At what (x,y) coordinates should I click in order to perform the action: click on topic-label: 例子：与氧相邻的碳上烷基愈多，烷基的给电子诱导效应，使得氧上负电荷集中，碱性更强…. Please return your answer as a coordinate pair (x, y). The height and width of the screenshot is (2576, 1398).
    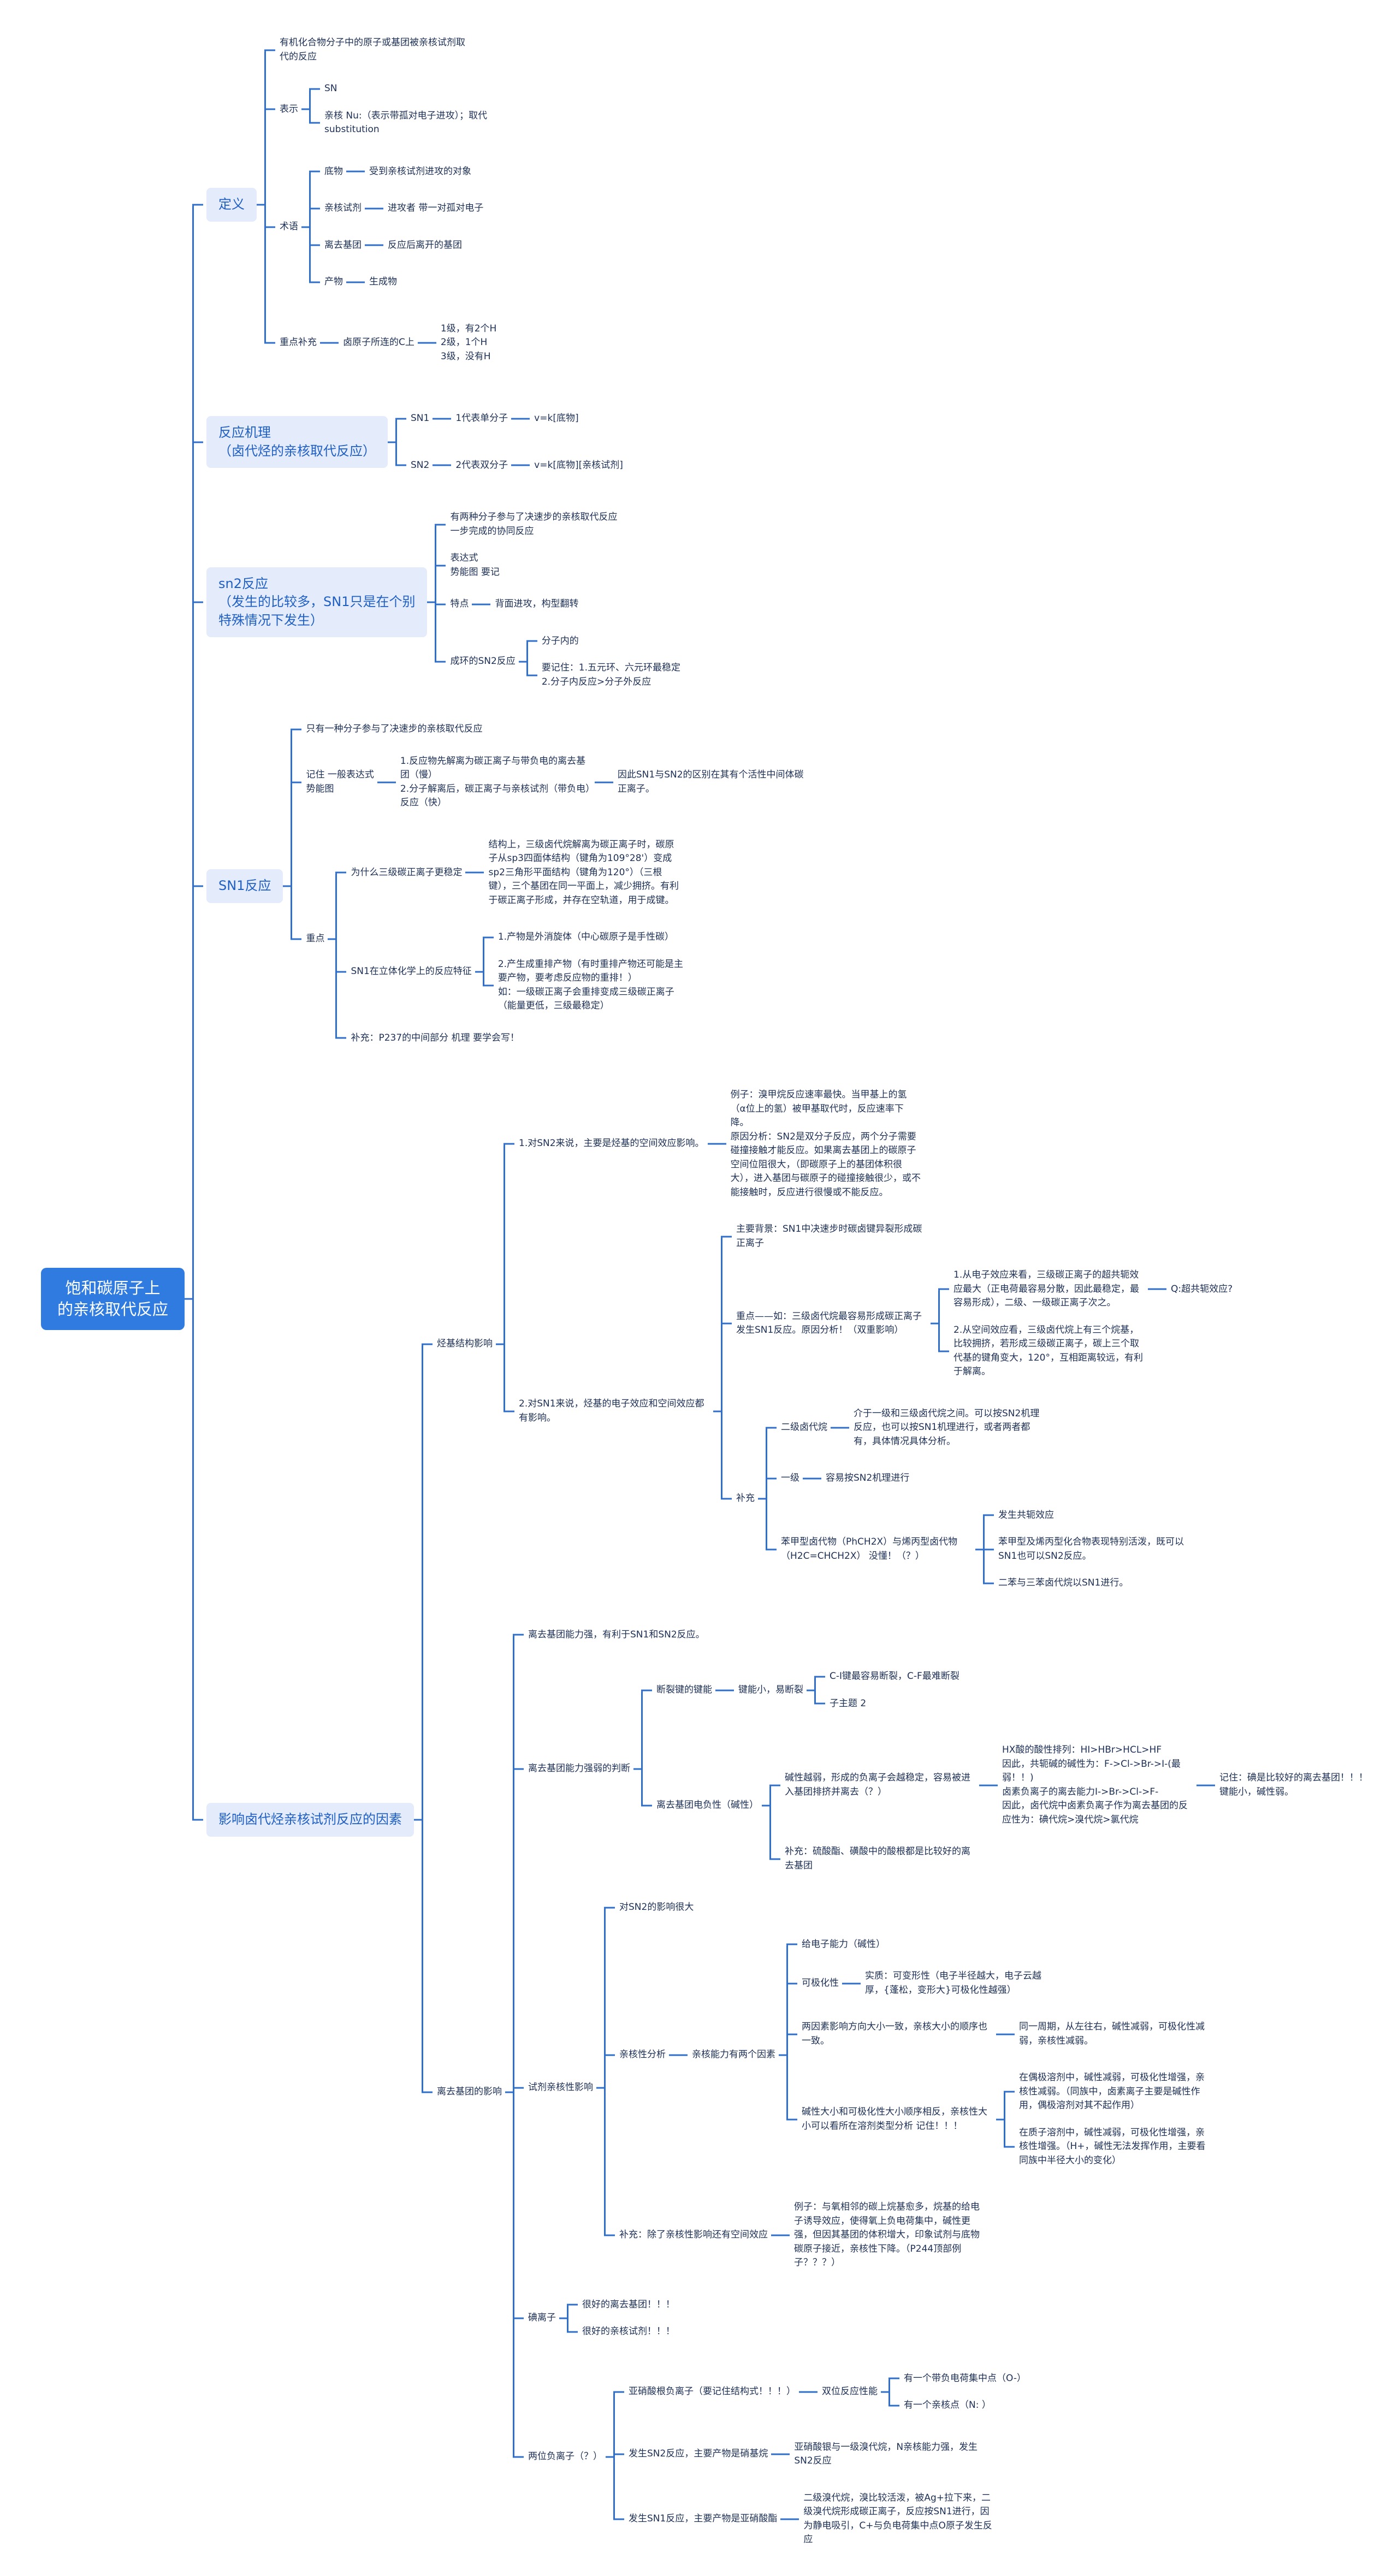
    Looking at the image, I should click on (890, 2235).